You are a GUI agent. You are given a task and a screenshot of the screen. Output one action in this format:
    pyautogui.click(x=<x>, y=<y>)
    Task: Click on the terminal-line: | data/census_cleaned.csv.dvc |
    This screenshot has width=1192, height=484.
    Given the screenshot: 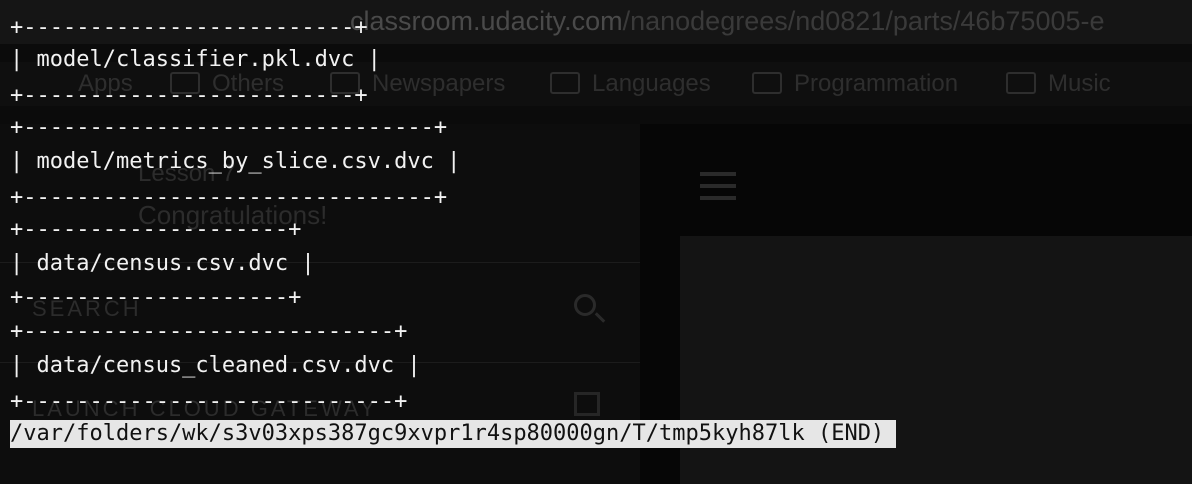 What is the action you would take?
    pyautogui.click(x=215, y=365)
    